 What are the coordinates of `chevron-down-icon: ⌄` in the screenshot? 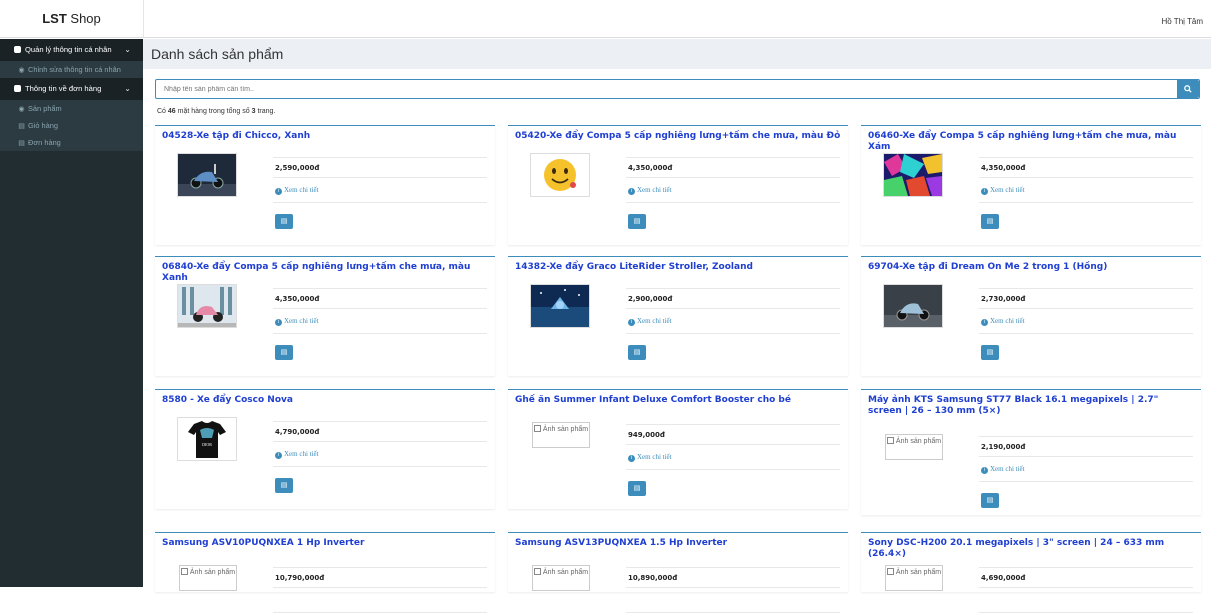 It's located at (127, 88).